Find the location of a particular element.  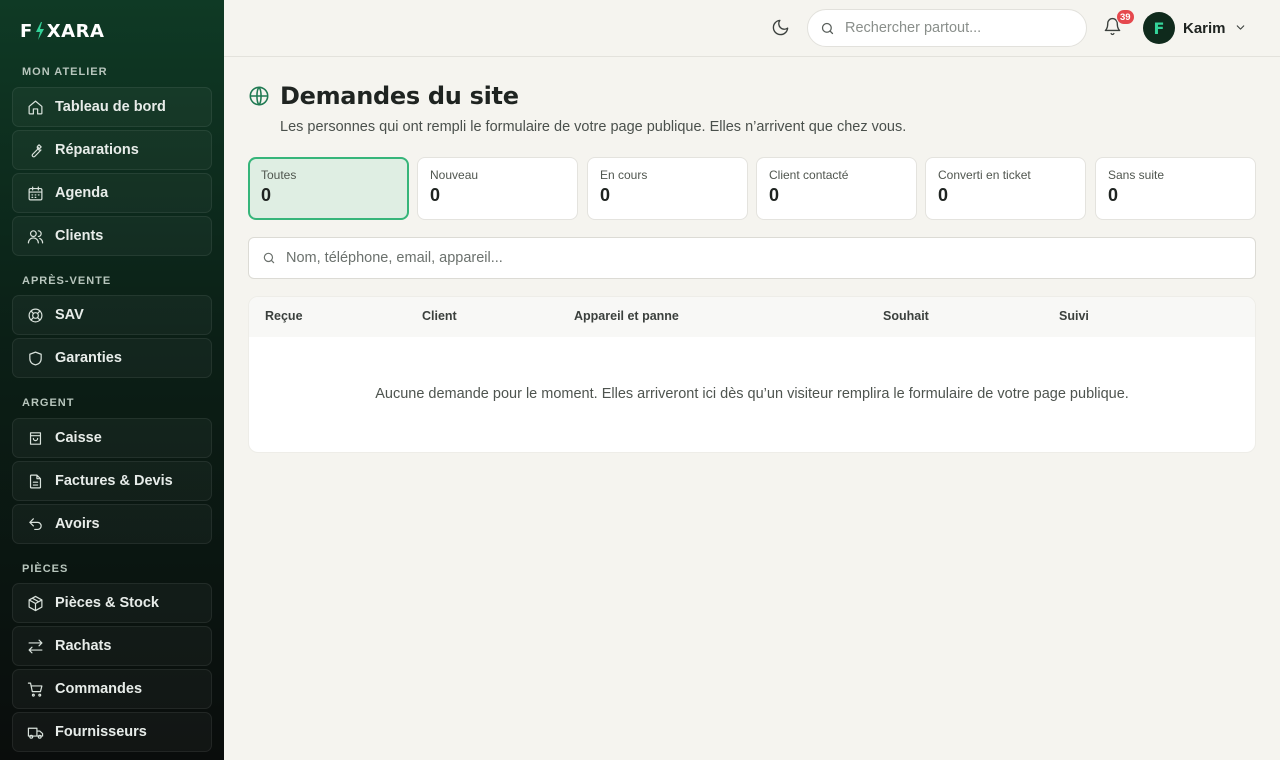

status-filter-toutes: Toutes 0 is located at coordinates (328, 188).